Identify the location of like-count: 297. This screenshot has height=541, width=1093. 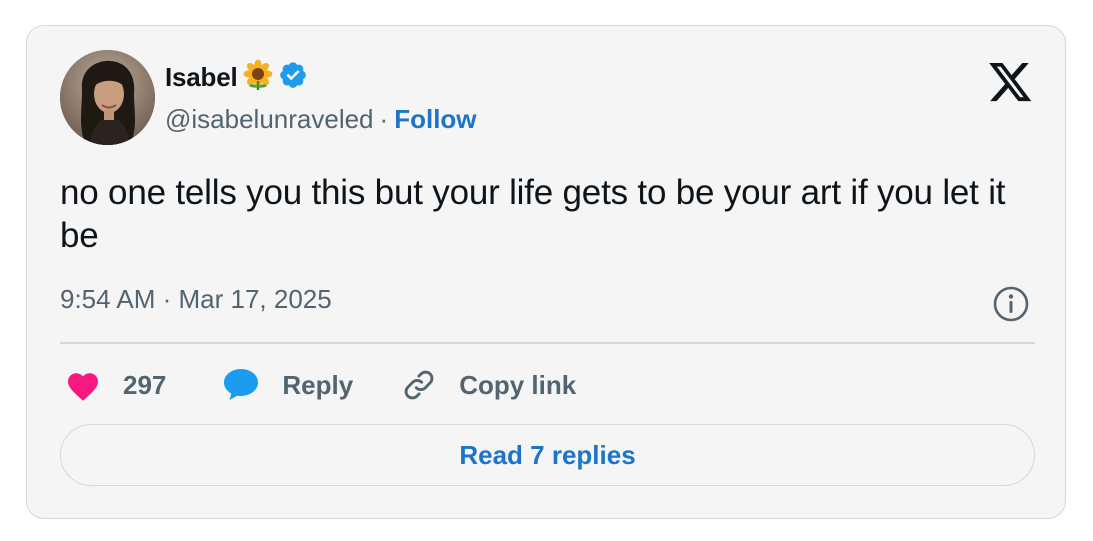
(145, 384).